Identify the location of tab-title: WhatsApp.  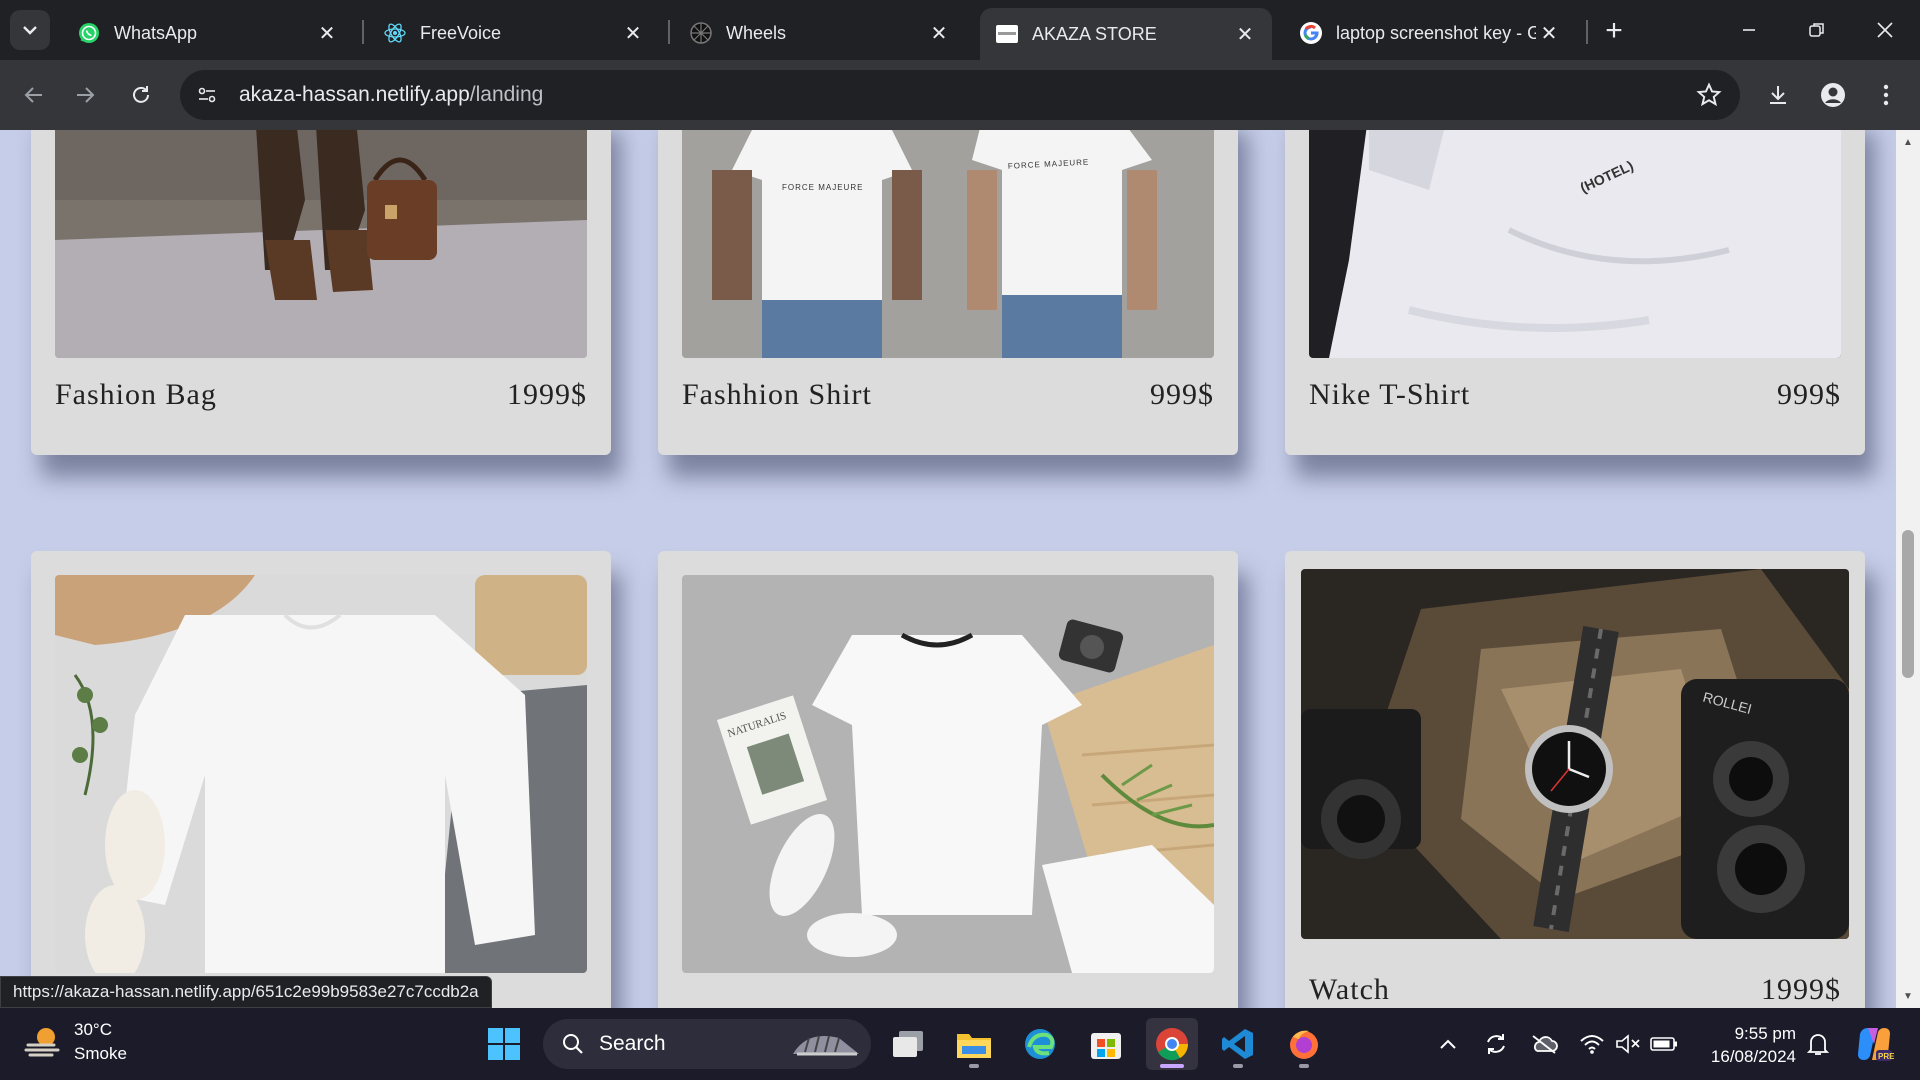
(156, 32).